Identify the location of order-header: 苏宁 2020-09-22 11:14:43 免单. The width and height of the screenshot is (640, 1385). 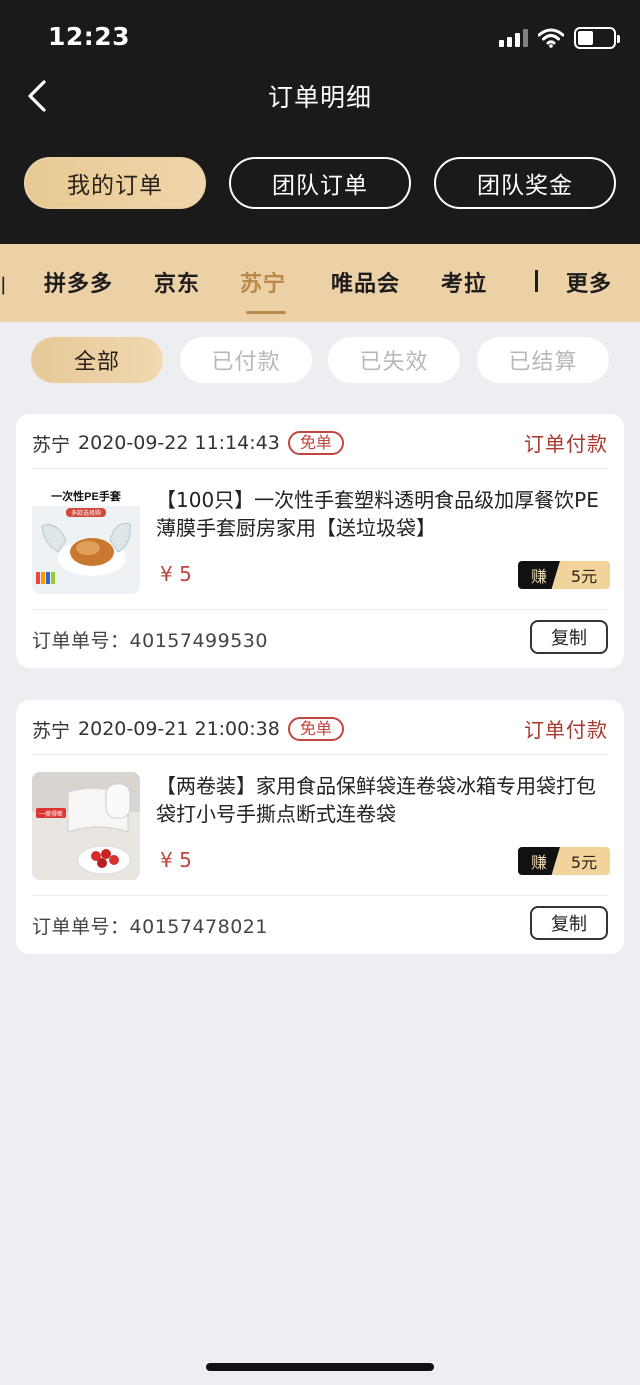
(320, 443).